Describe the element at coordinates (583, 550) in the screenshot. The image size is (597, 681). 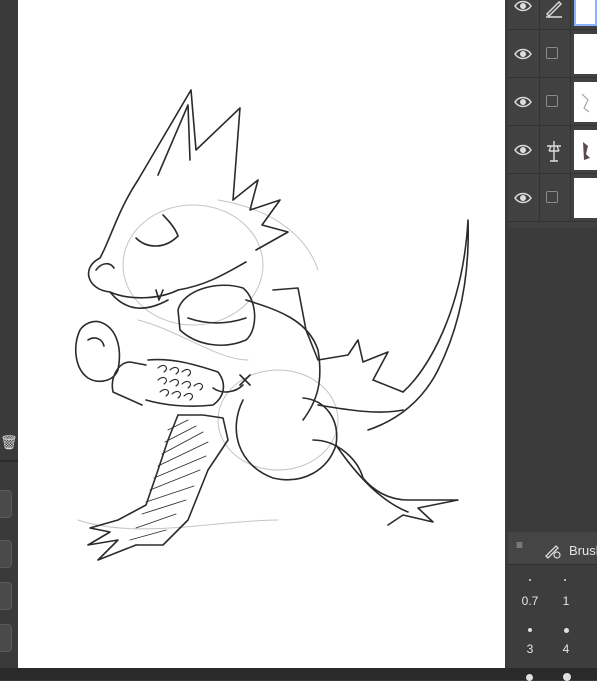
I see `brush-tab-label: Brush` at that location.